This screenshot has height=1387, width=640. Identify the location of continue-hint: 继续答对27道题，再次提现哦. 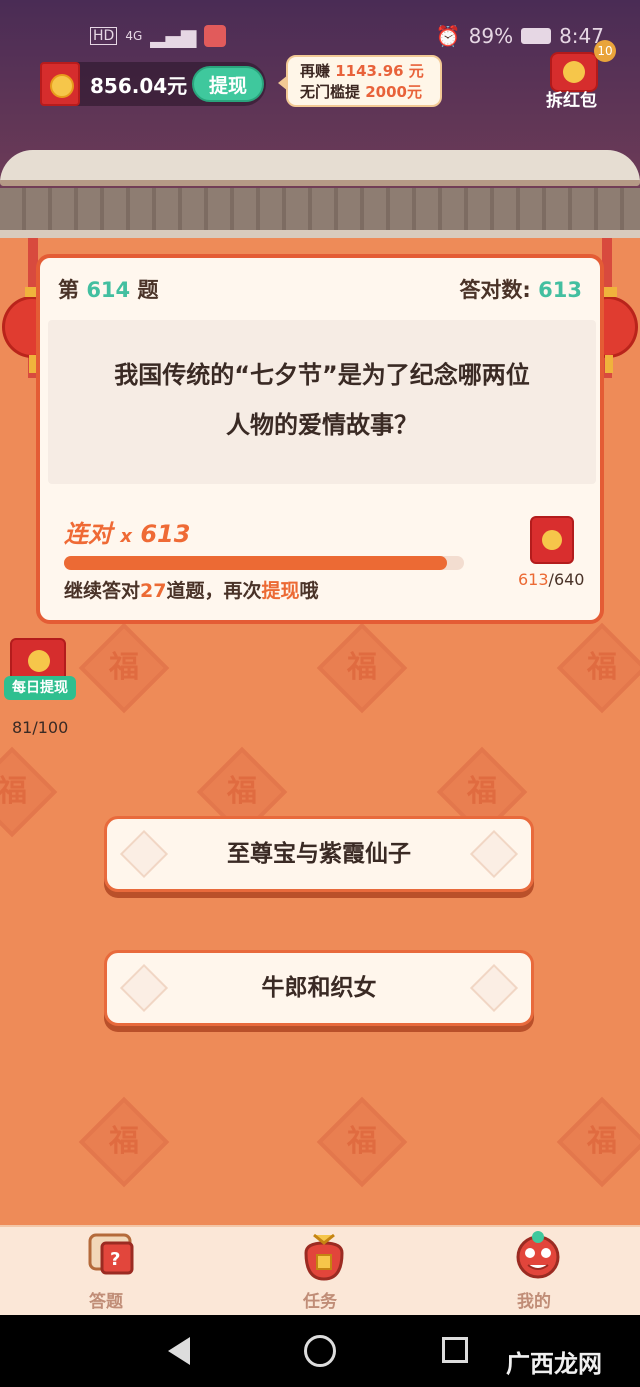
(191, 589).